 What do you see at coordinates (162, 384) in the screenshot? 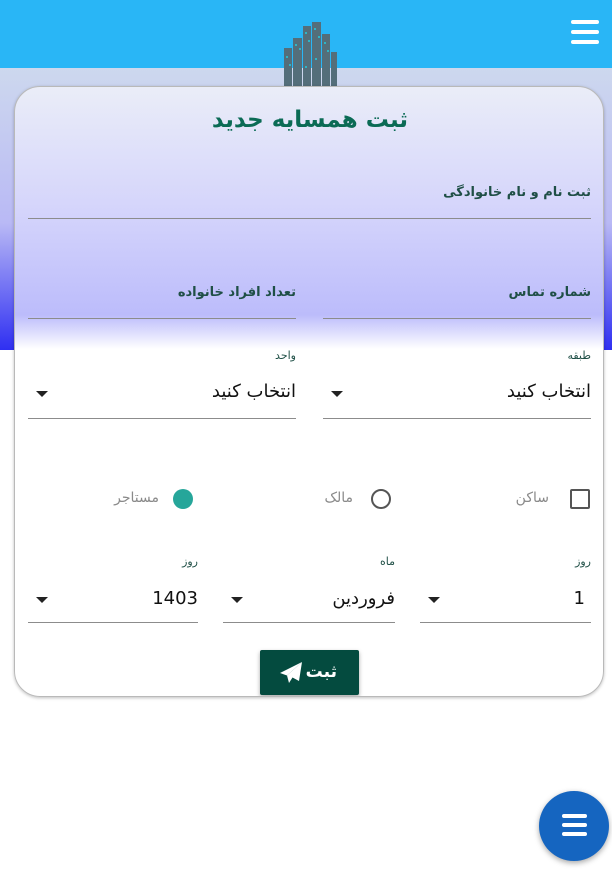
I see `unit-select: واحد انتخاب کنید` at bounding box center [162, 384].